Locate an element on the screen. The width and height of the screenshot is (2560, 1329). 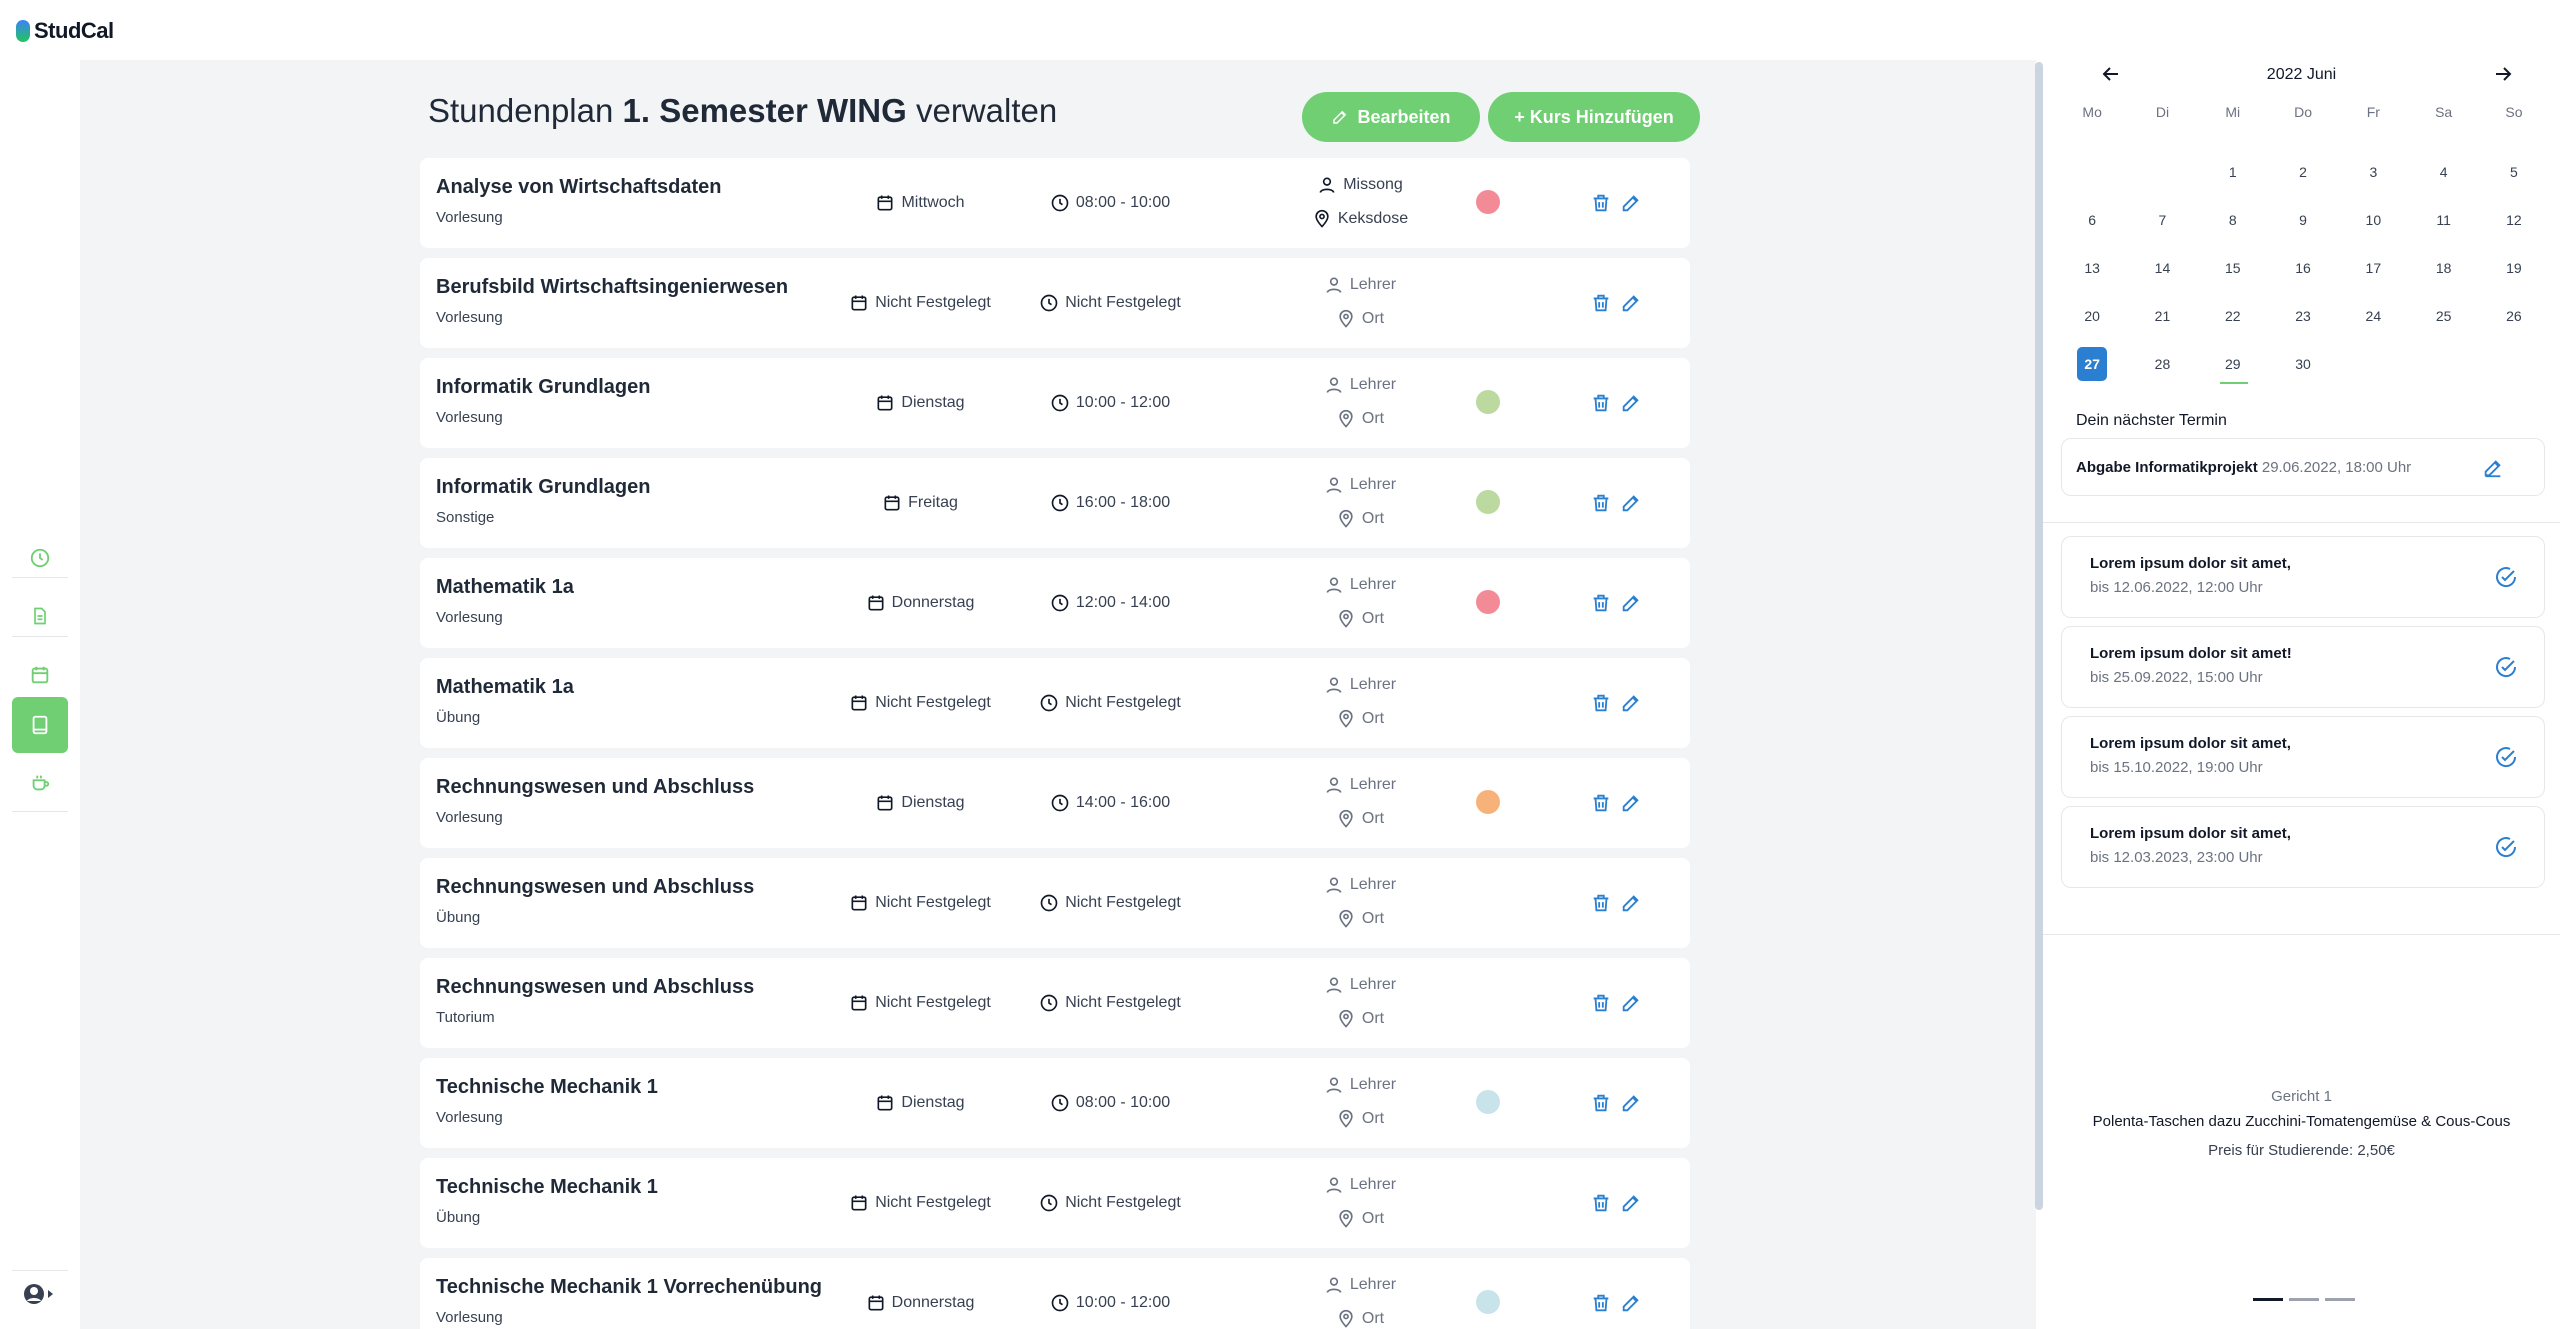
add-course-button: + Kurs Hinzufügen is located at coordinates (1594, 117).